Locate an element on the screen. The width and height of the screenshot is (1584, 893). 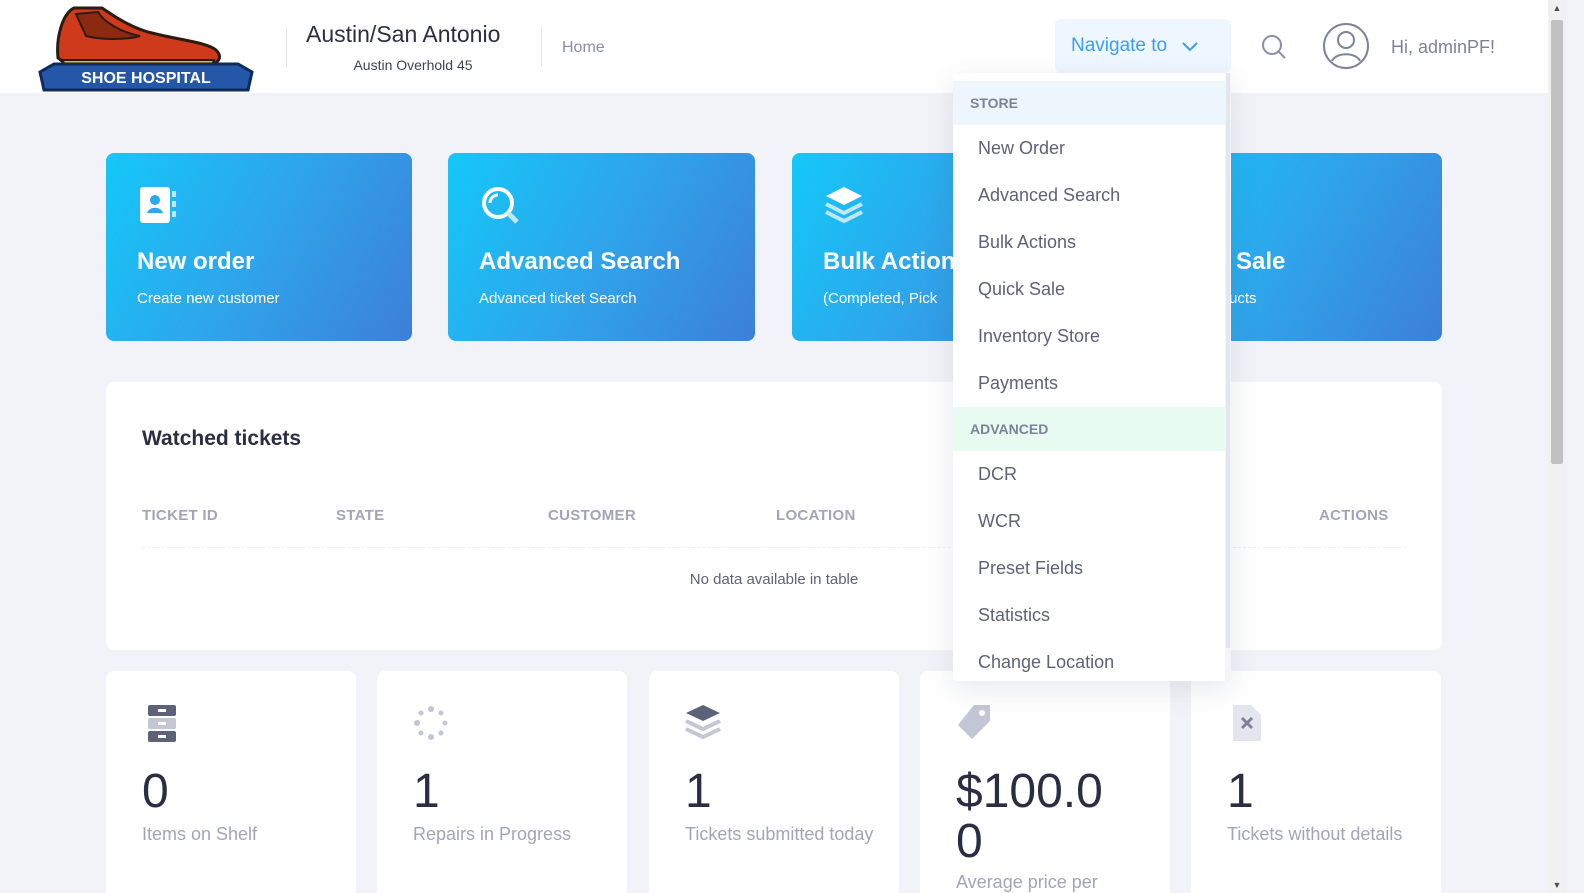
tile-subtitle: Create new customer is located at coordinates (208, 298).